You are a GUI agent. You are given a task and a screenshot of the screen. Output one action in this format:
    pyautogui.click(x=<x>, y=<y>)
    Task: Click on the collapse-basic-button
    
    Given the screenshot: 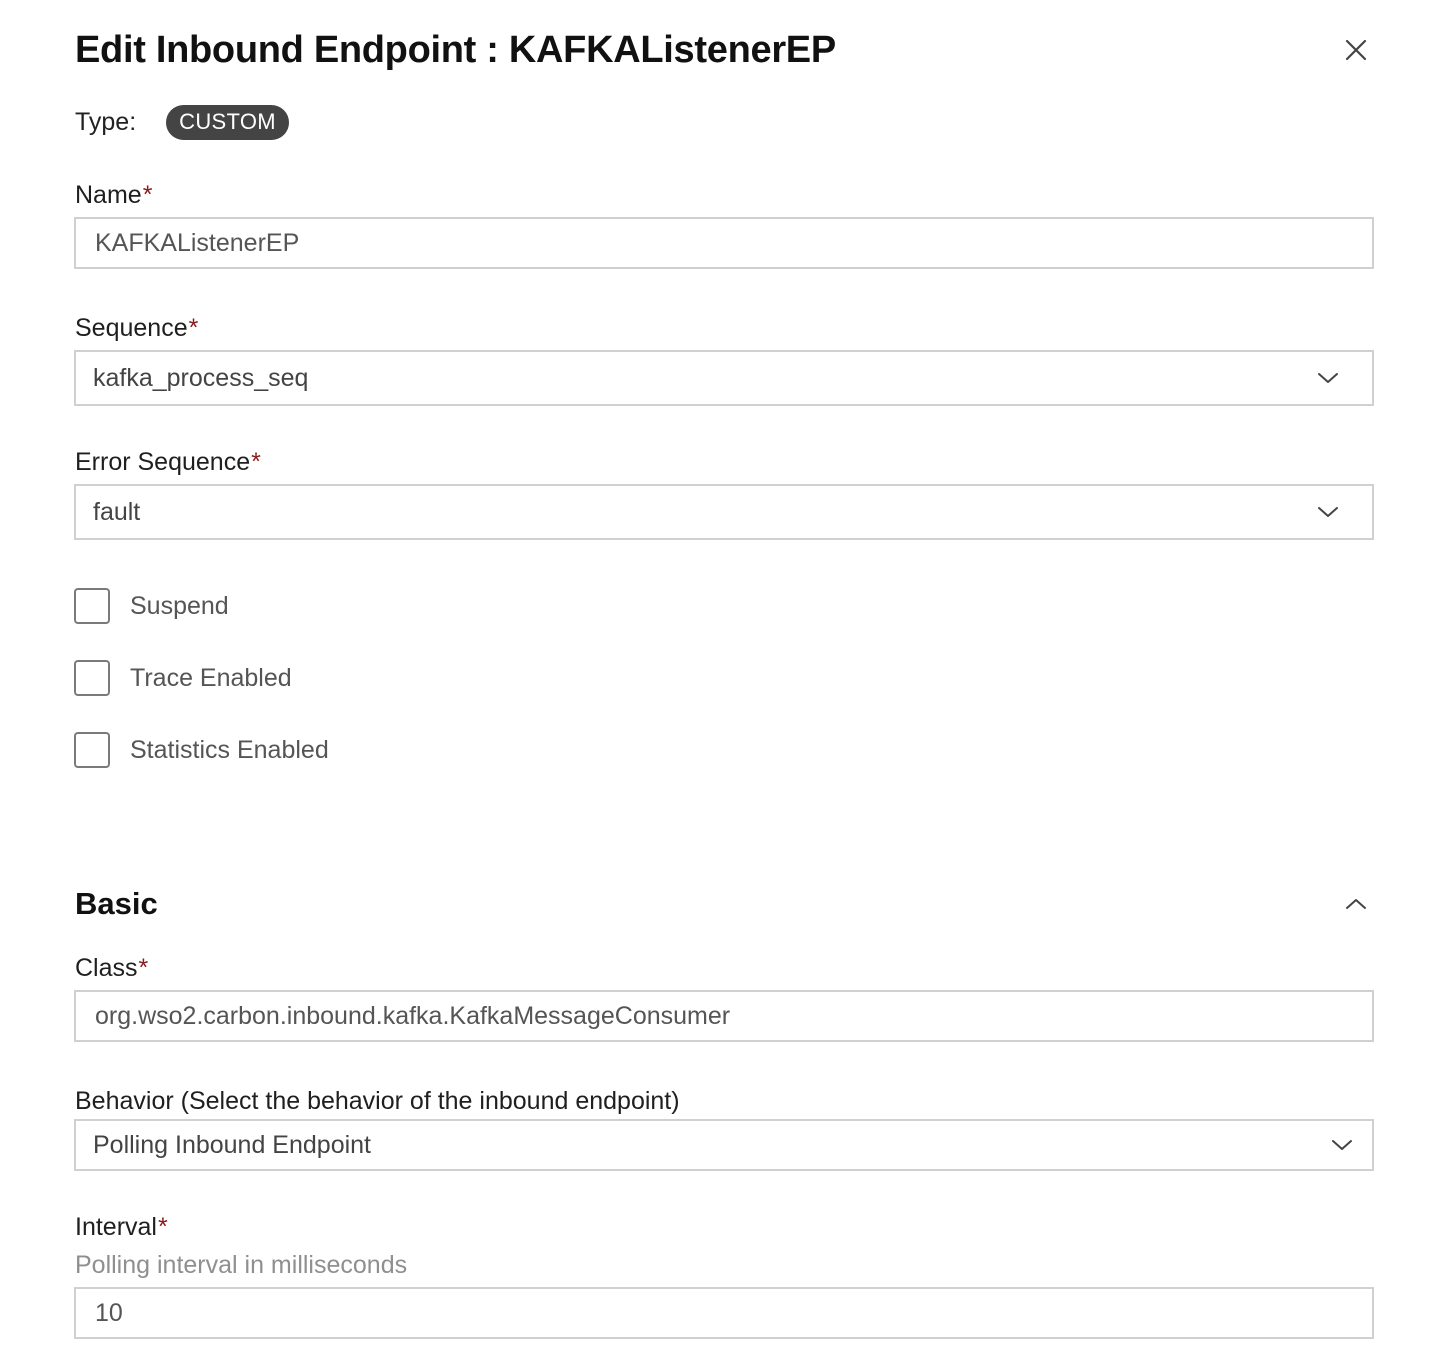 What is the action you would take?
    pyautogui.click(x=1356, y=904)
    